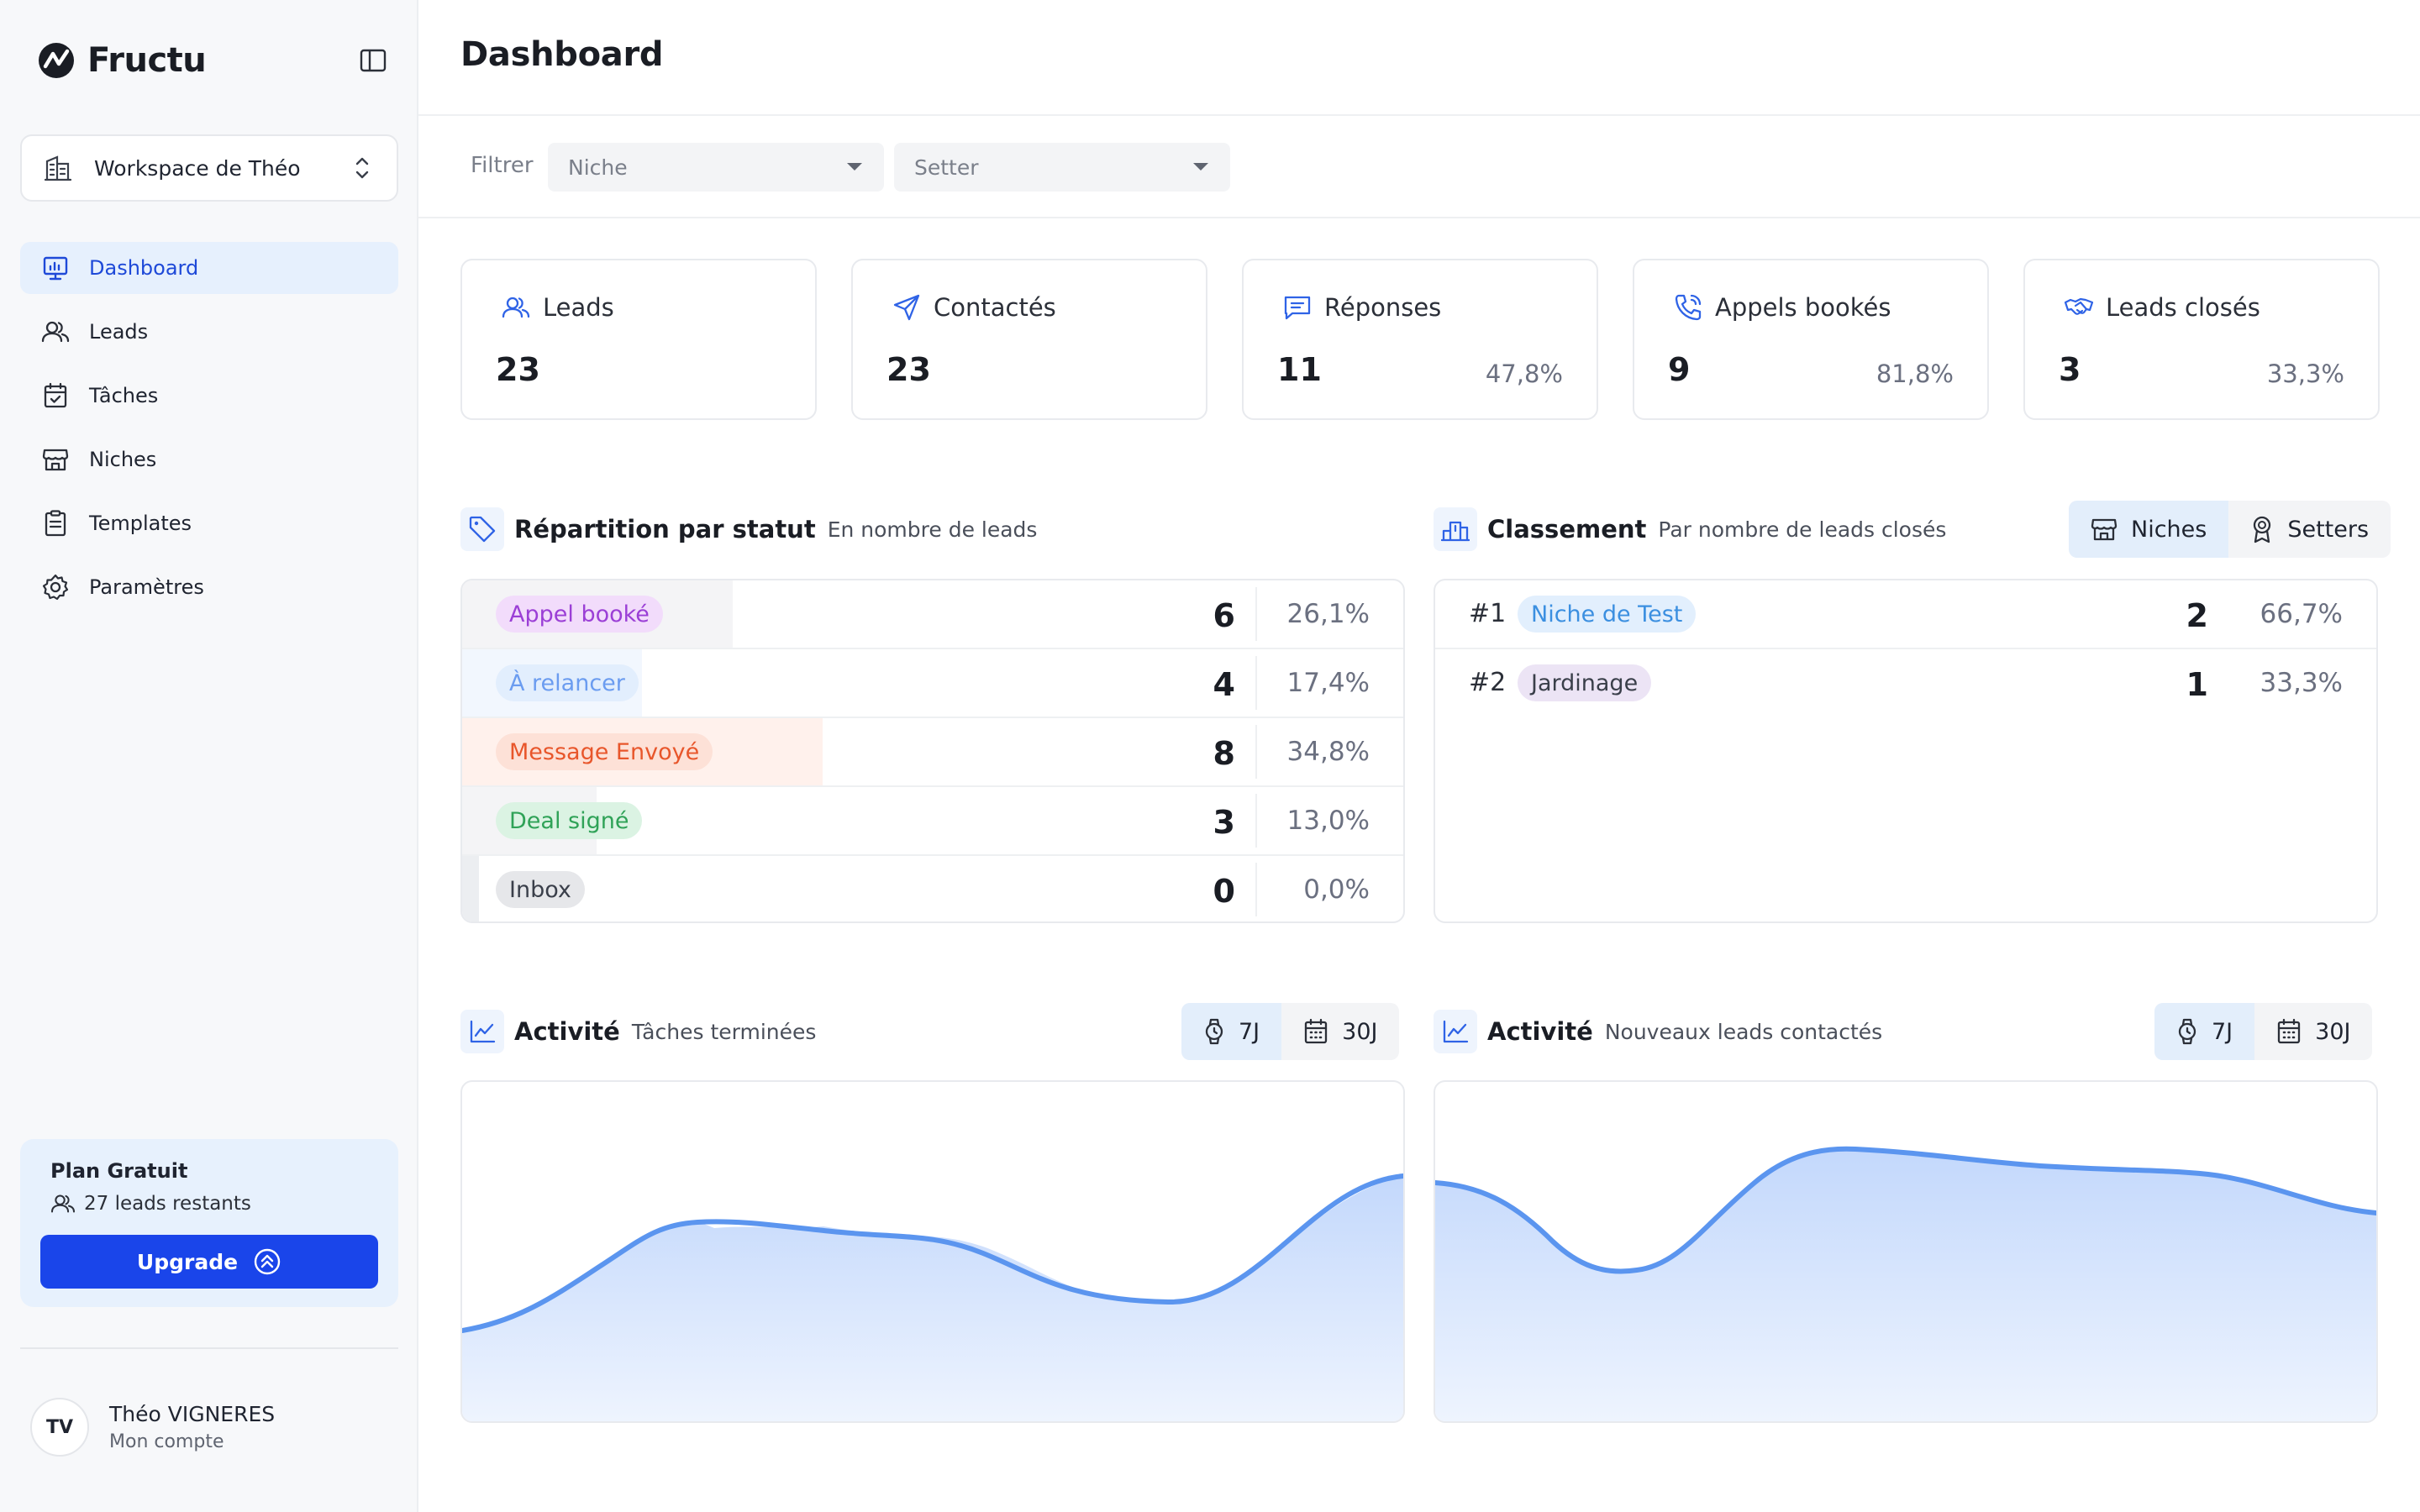 The image size is (2420, 1512). I want to click on ranking-count: 1, so click(2197, 684).